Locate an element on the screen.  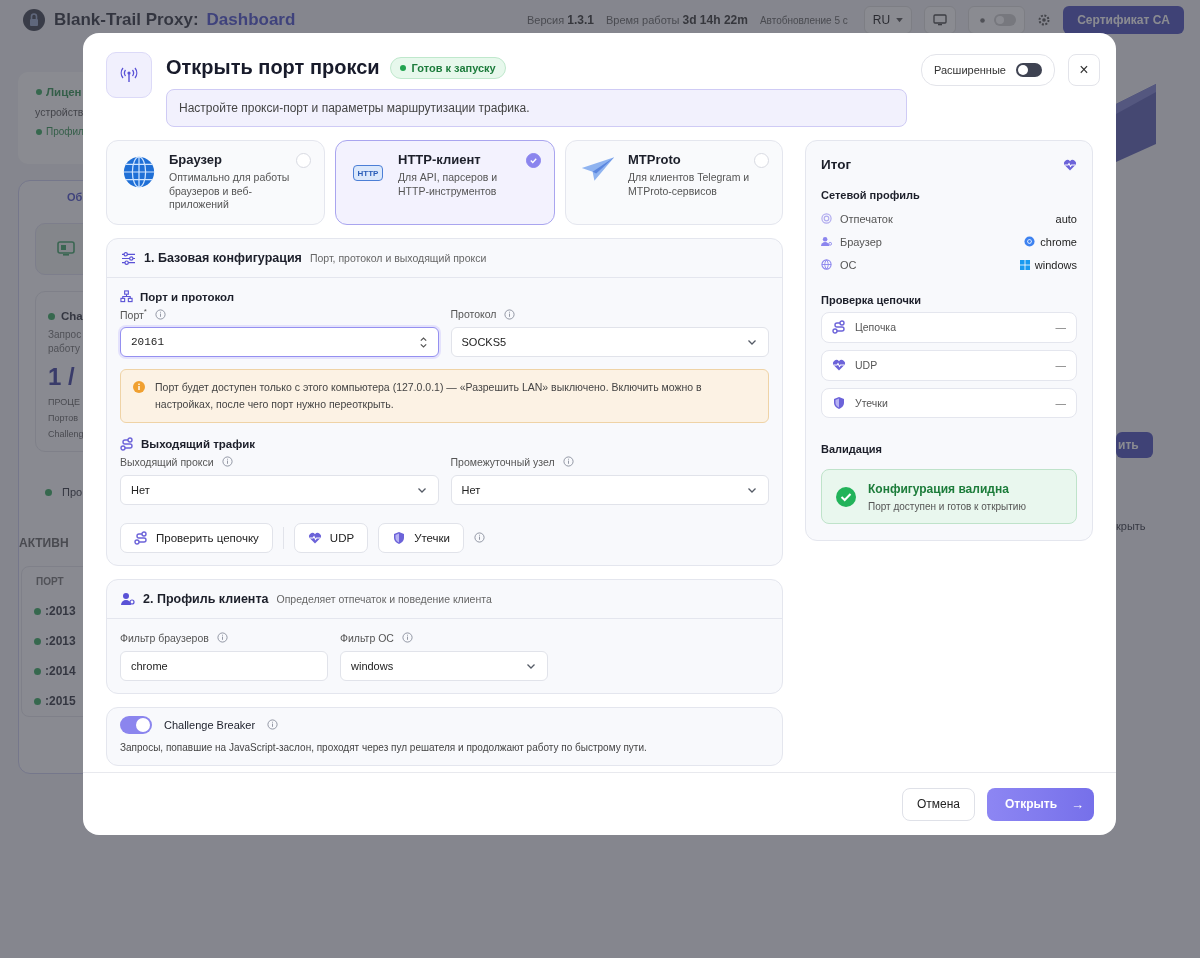
field-label: Промежуточный узел is located at coordinates (502, 461).